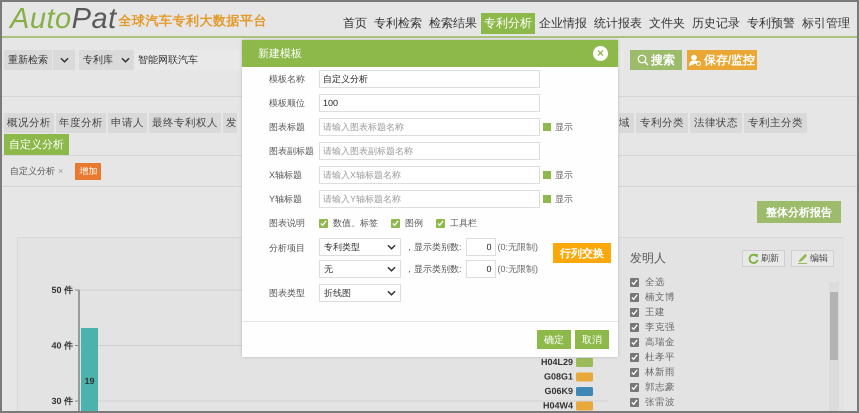 The image size is (859, 413). I want to click on input-field: 请输入Y轴标题名称, so click(429, 199).